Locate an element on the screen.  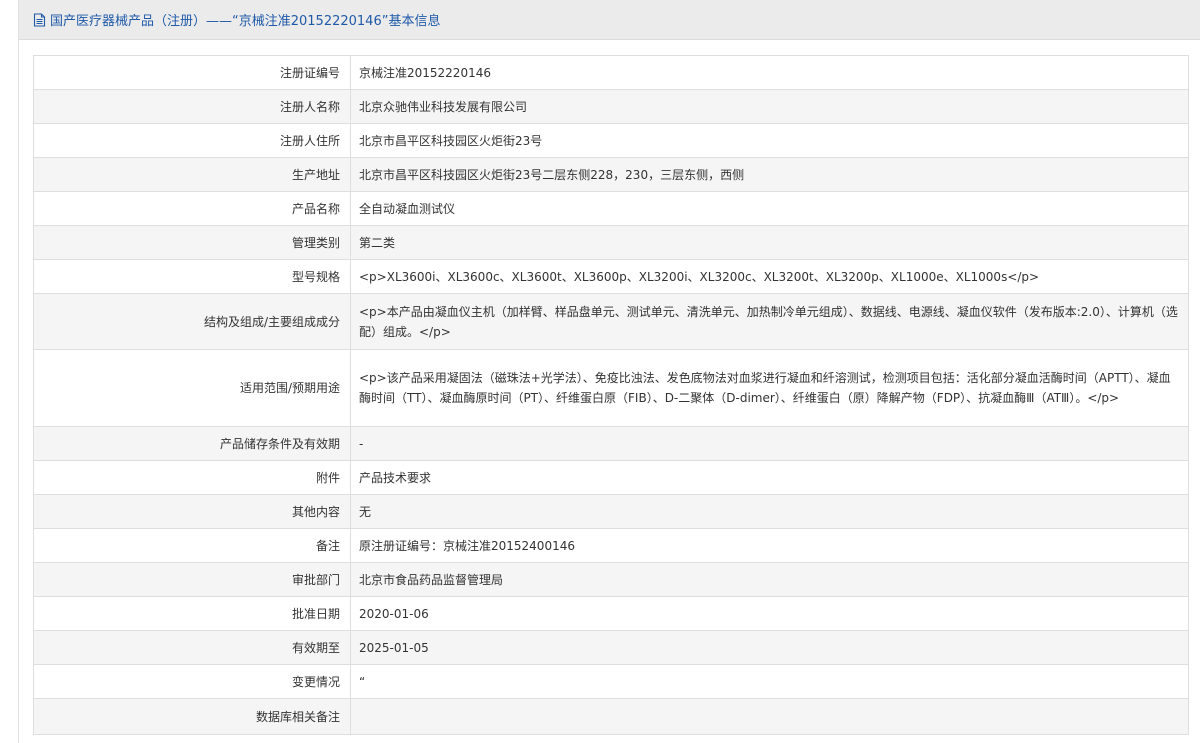
field-value: 北京市昌平区科技园区火炬街23号二层东侧228，230，三层东侧，西侧 is located at coordinates (769, 174).